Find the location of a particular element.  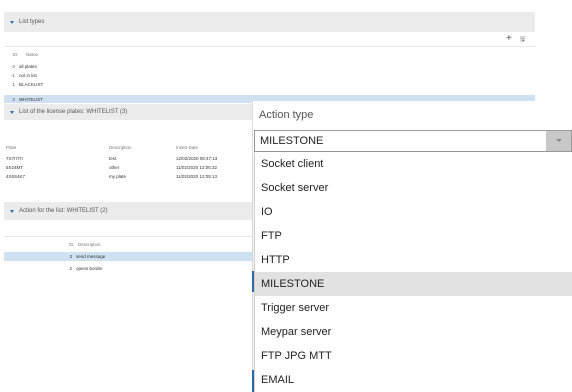

column-header-insert-date: Insert Date is located at coordinates (187, 147).